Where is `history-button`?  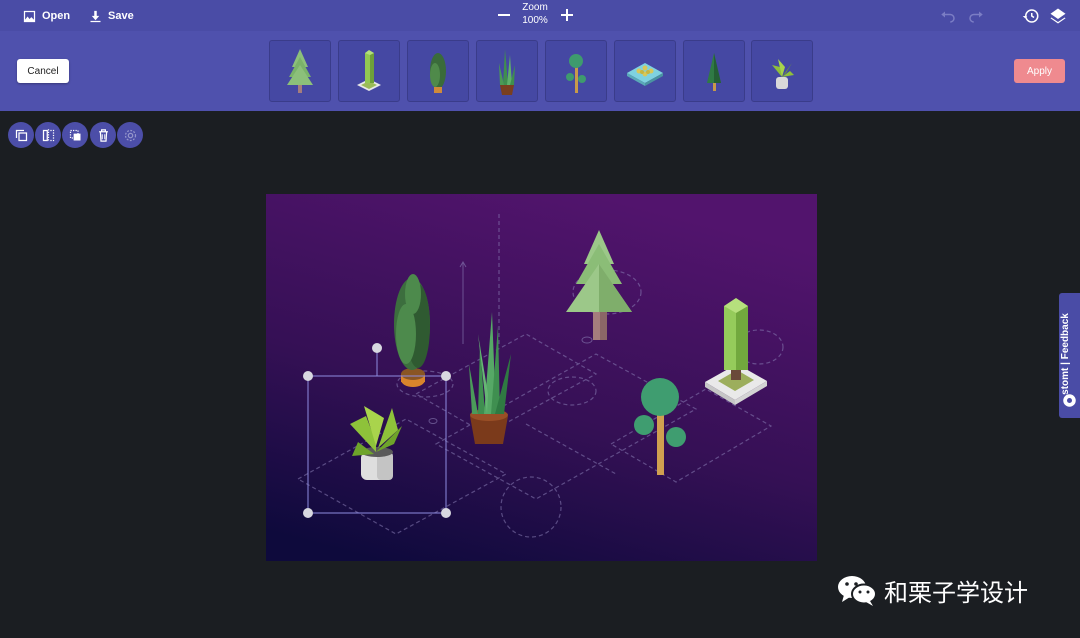 history-button is located at coordinates (1031, 16).